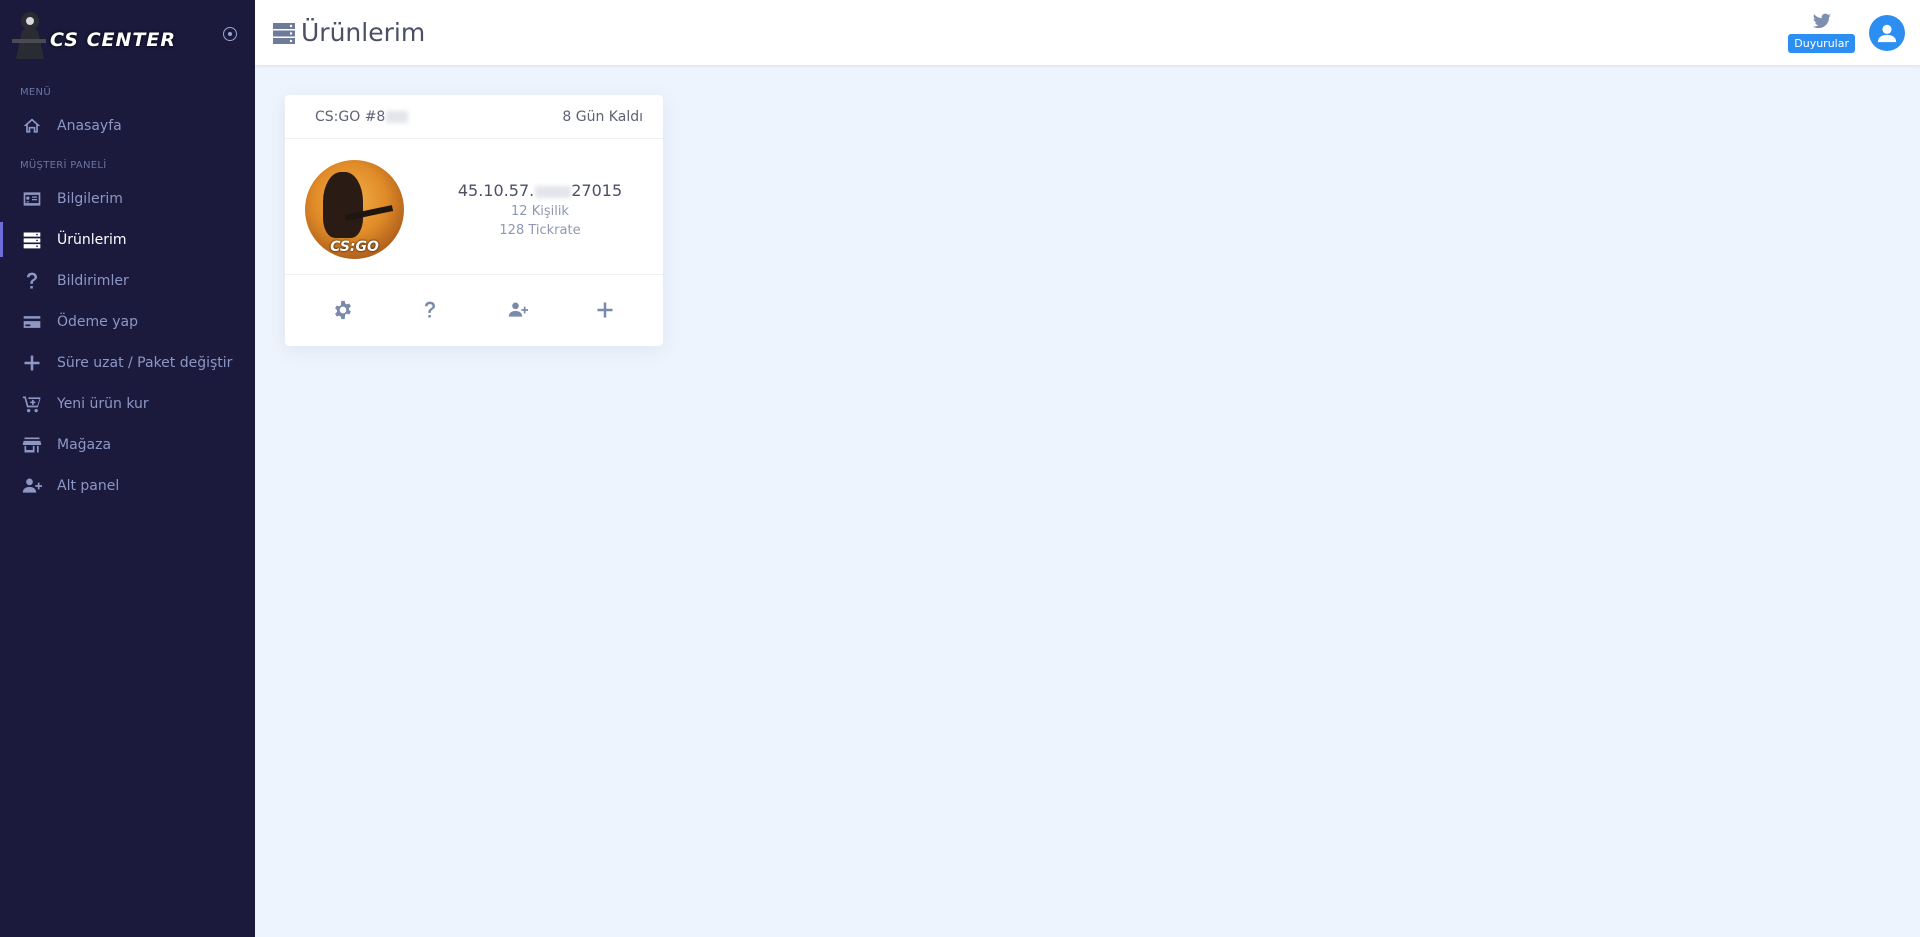 Image resolution: width=1920 pixels, height=937 pixels. I want to click on question-icon, so click(32, 281).